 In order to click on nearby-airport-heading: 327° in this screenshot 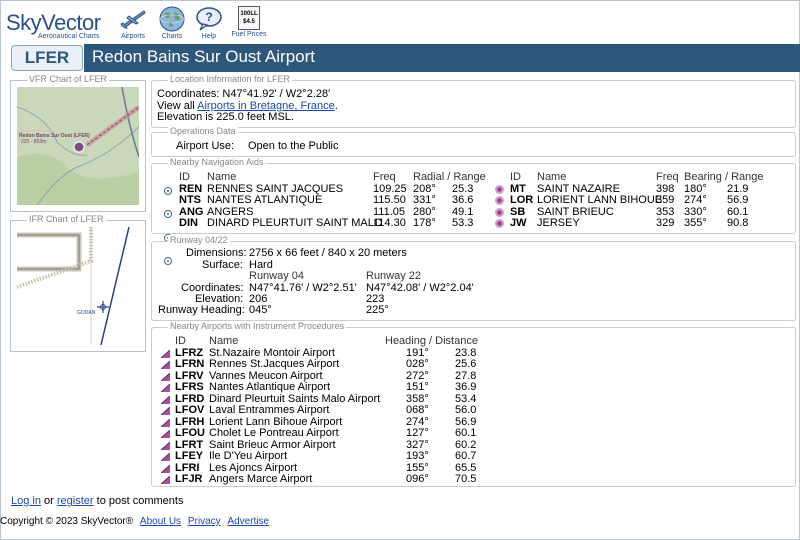, I will do `click(417, 444)`.